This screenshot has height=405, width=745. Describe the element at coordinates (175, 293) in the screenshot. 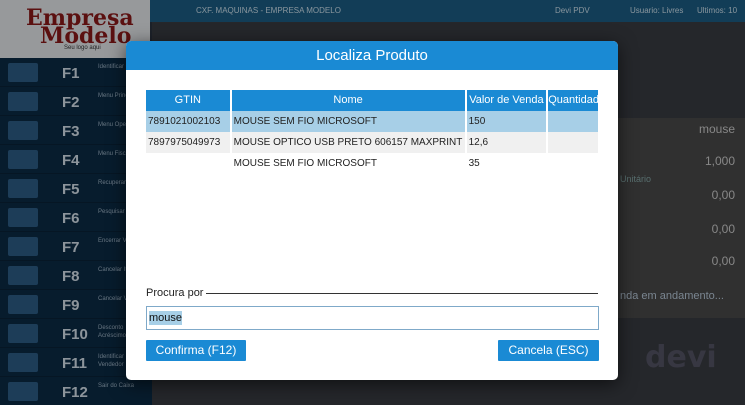

I see `search-label: Procura por` at that location.